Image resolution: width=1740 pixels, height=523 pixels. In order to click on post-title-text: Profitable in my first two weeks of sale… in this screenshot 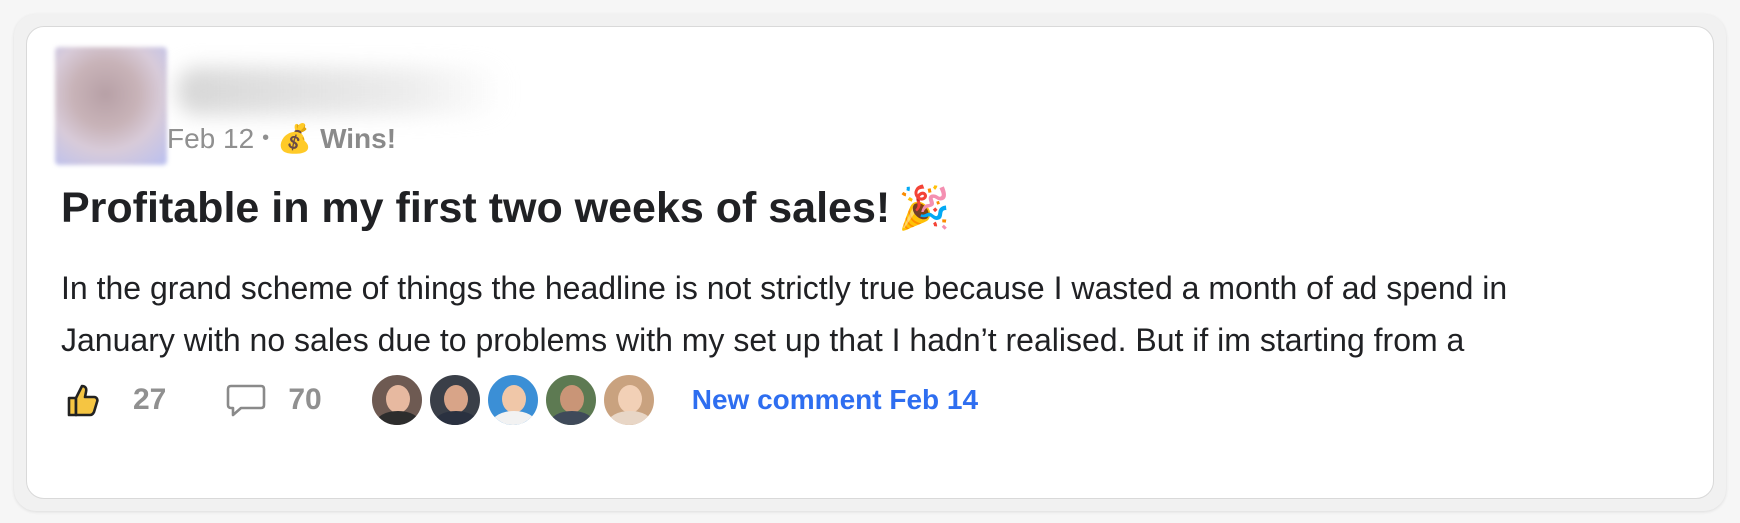, I will do `click(476, 208)`.